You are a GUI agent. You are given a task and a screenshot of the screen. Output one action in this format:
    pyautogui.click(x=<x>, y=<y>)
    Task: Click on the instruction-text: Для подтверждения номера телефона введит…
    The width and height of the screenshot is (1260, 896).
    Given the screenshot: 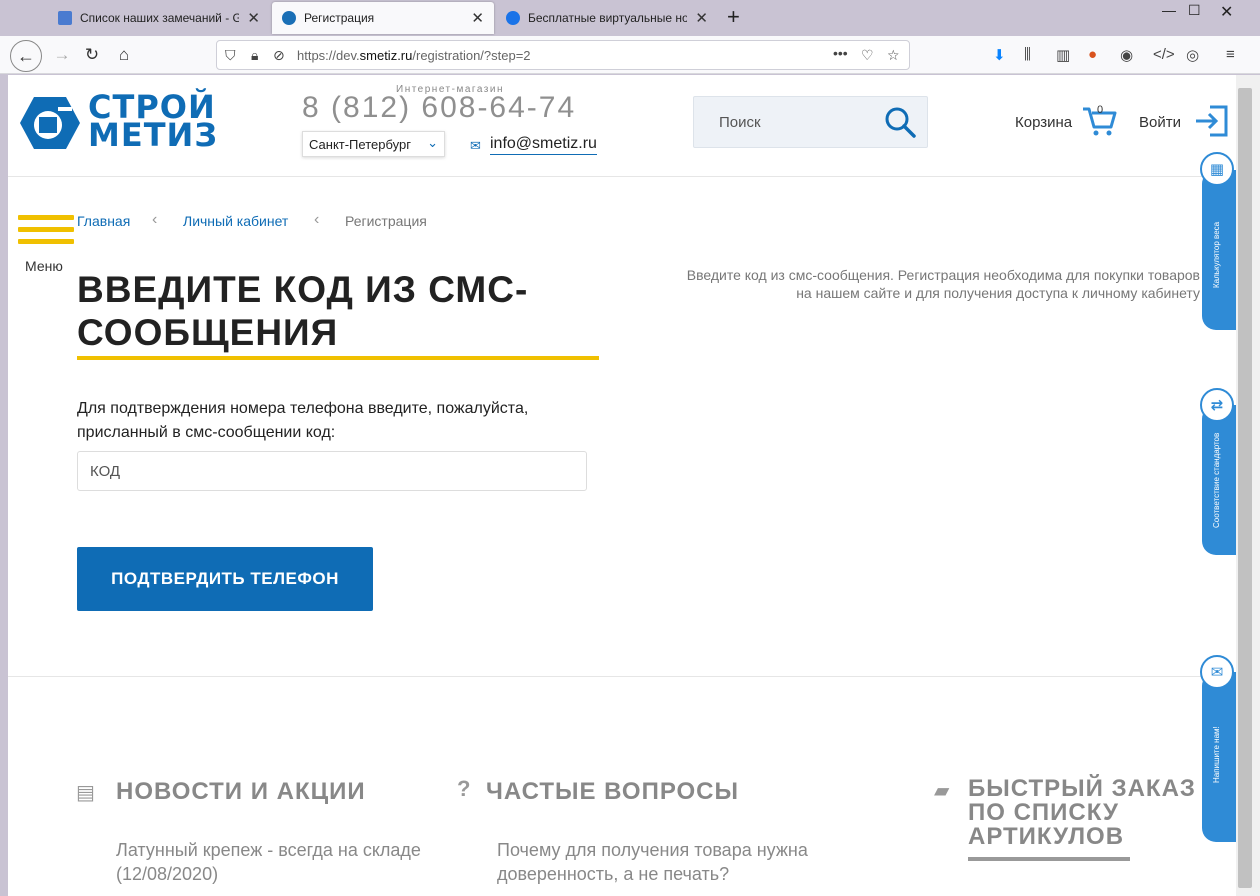 What is the action you would take?
    pyautogui.click(x=303, y=420)
    